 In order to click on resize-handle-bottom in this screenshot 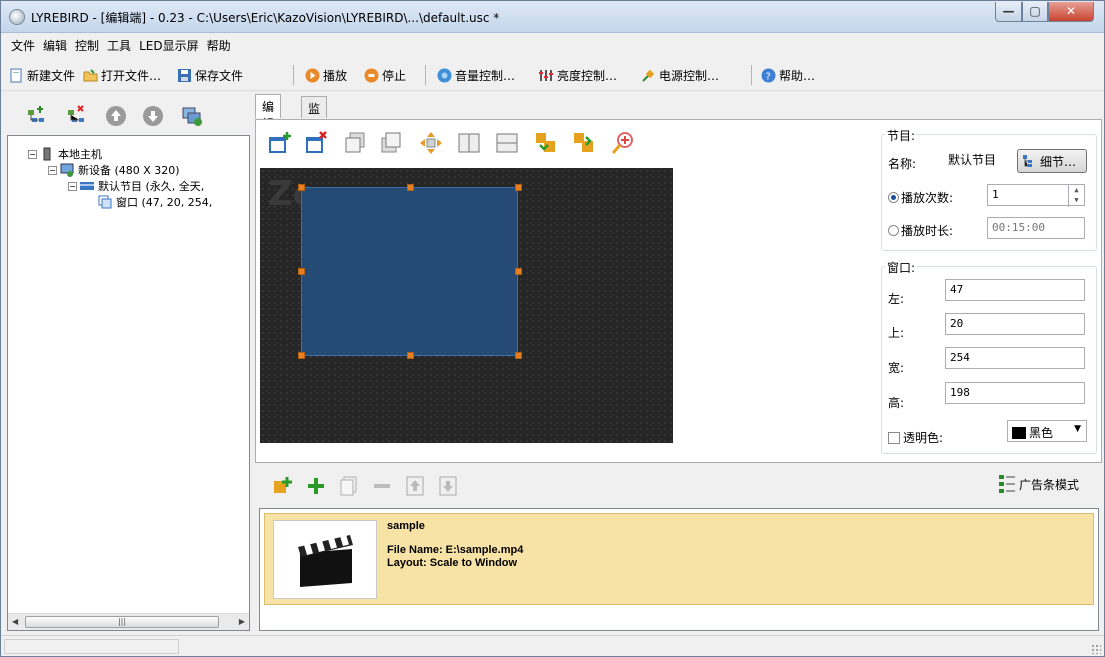, I will do `click(410, 355)`.